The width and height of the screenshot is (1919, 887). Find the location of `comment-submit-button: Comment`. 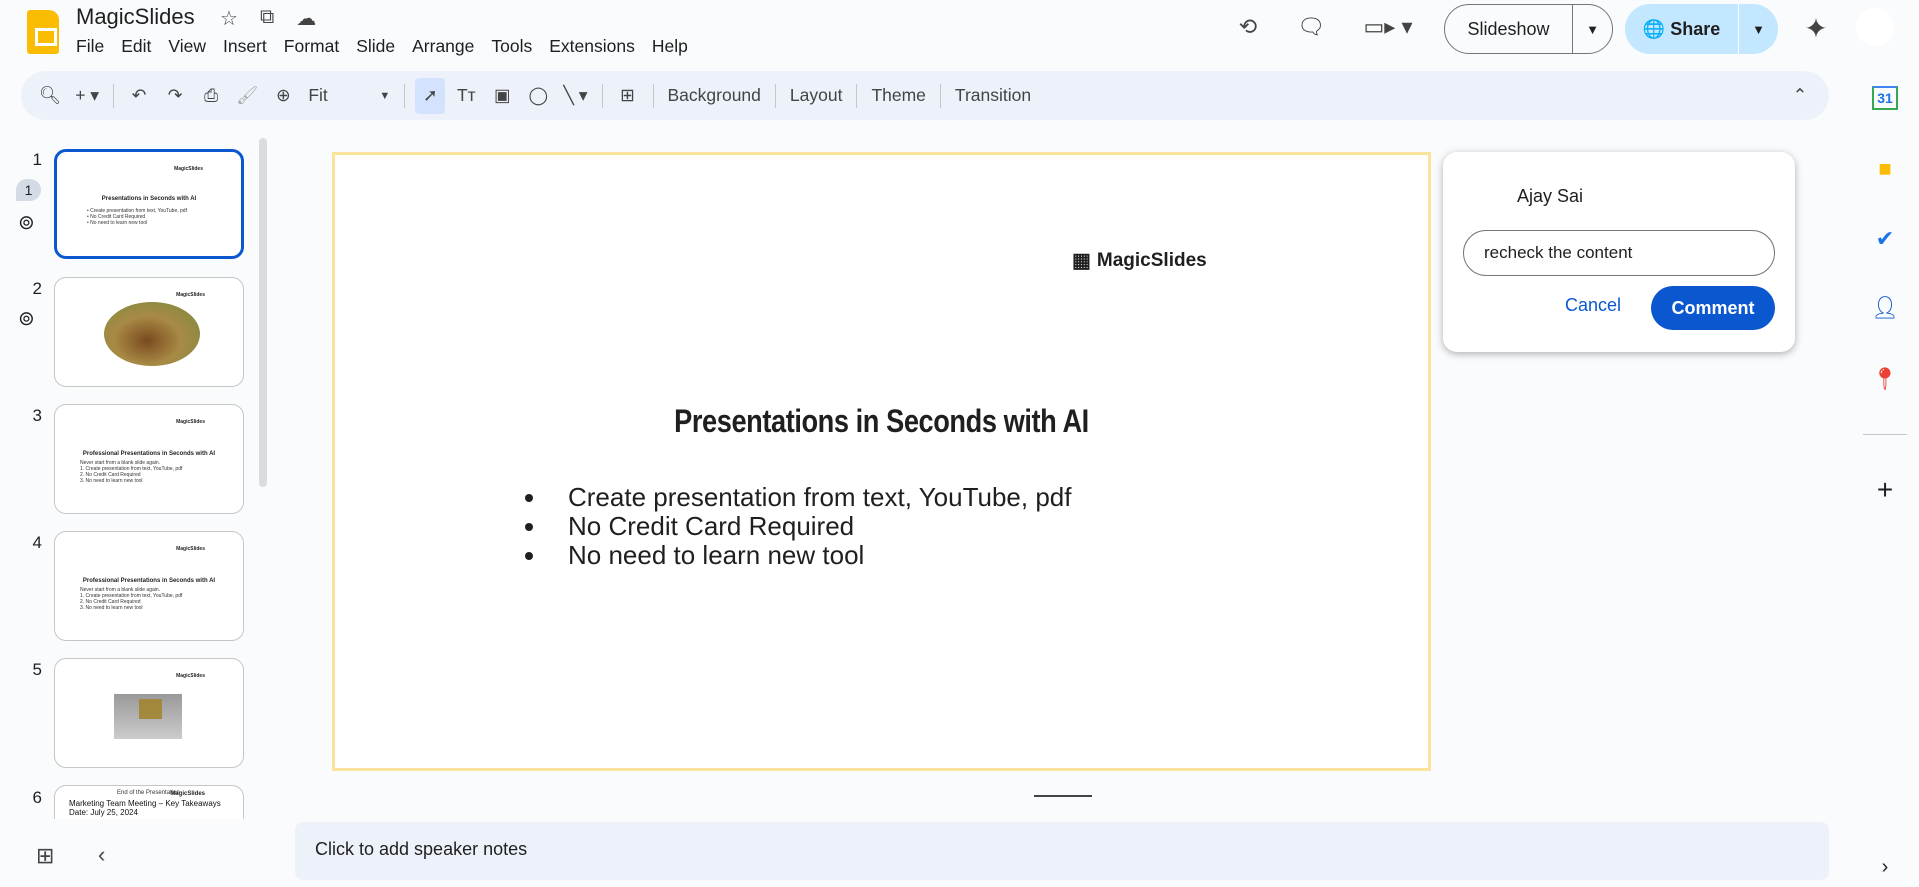

comment-submit-button: Comment is located at coordinates (1713, 308).